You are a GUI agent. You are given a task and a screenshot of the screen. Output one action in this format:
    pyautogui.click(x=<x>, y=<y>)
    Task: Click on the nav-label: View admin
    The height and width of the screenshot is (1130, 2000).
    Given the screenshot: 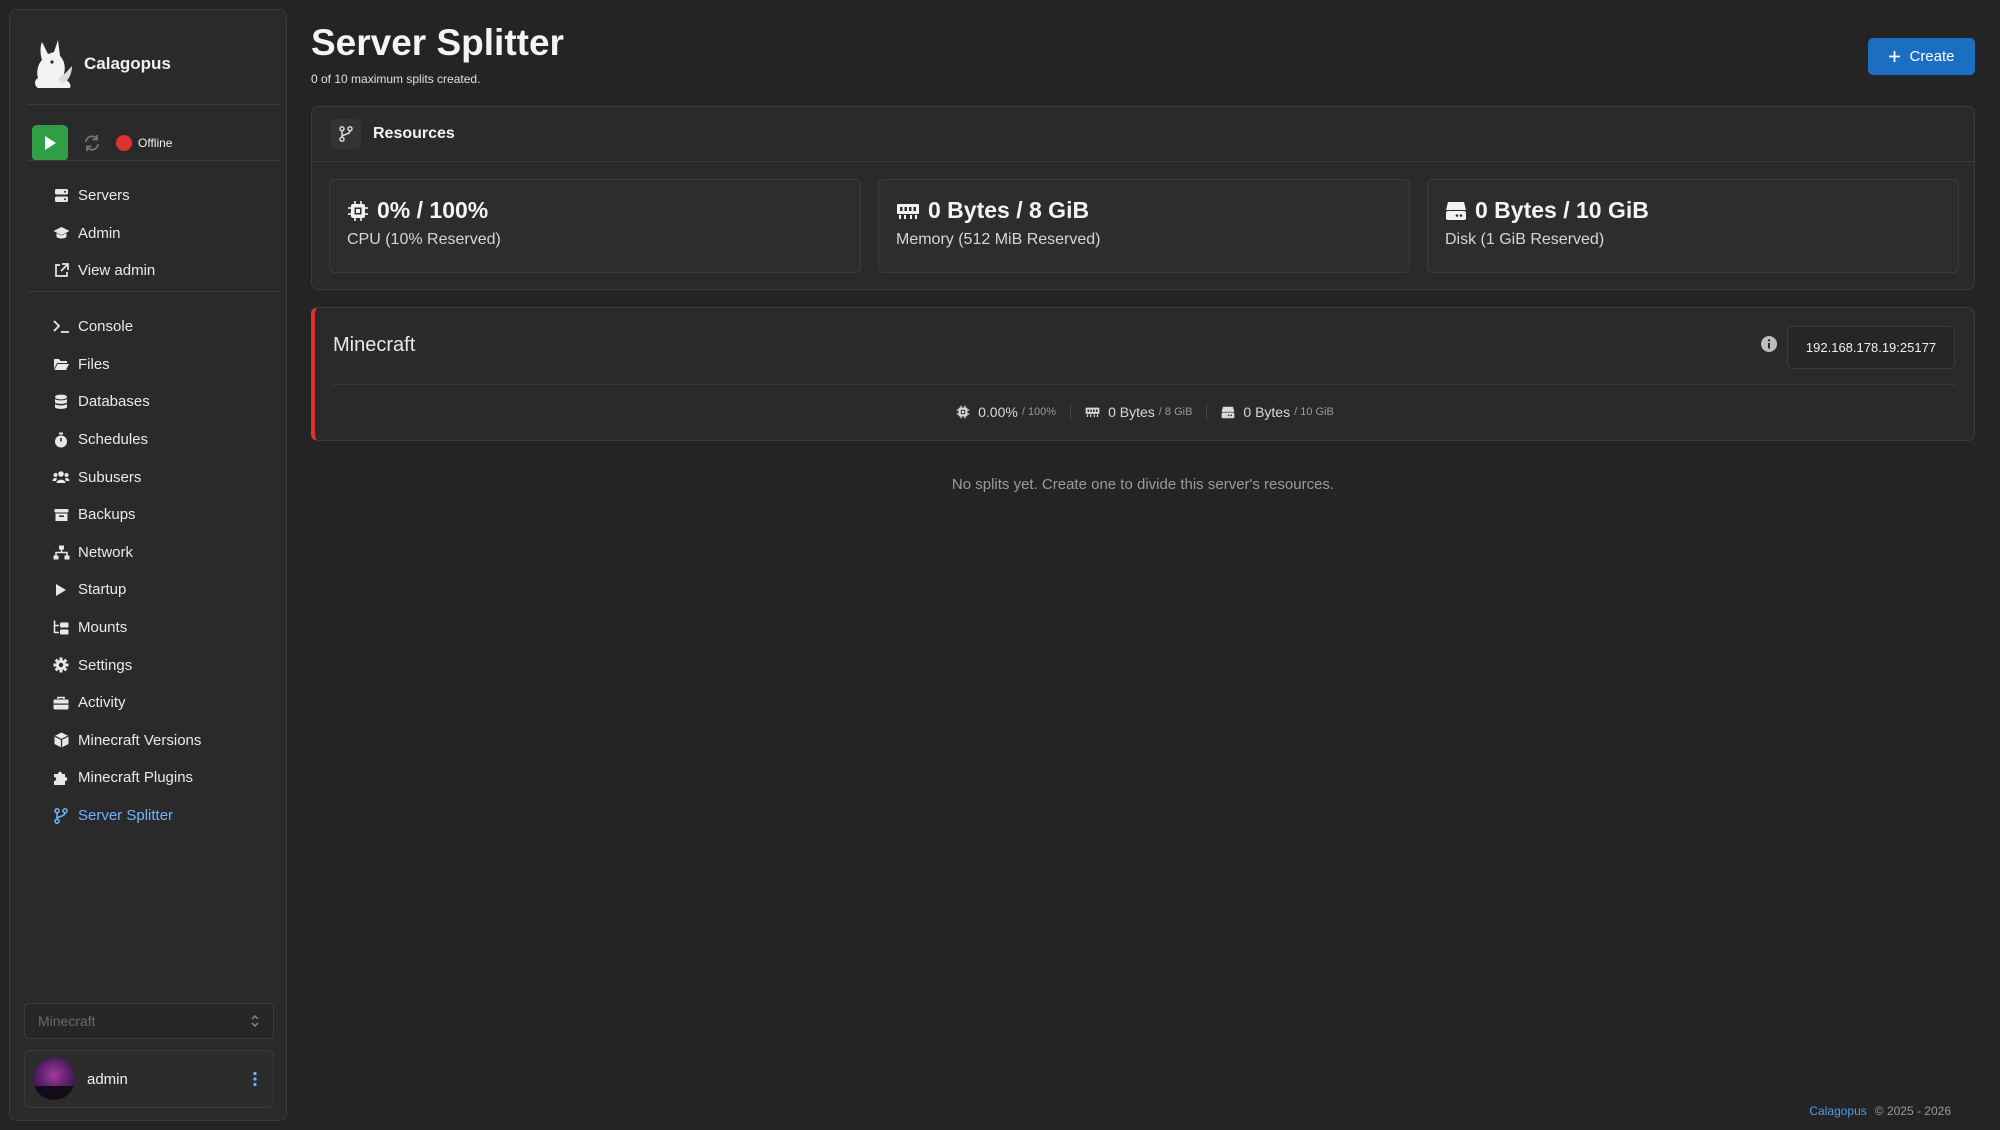 What is the action you would take?
    pyautogui.click(x=117, y=271)
    